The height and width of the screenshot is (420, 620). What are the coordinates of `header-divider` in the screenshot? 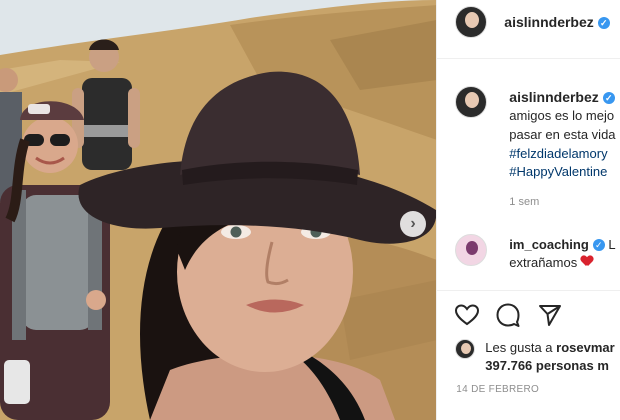 It's located at (528, 58).